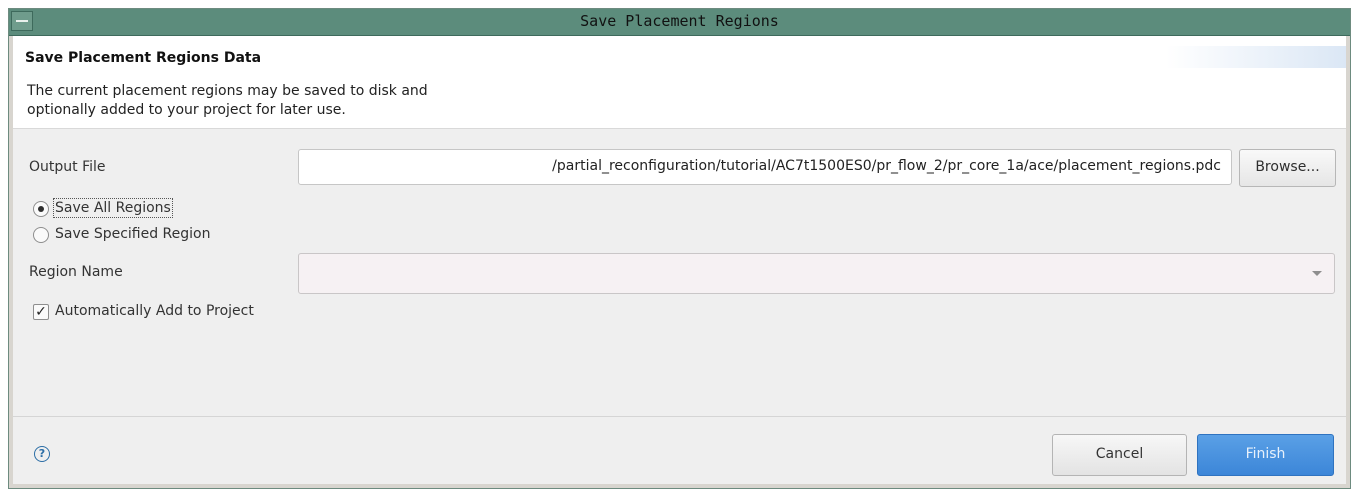 This screenshot has width=1359, height=494. I want to click on radio-label: Save All Regions, so click(113, 208).